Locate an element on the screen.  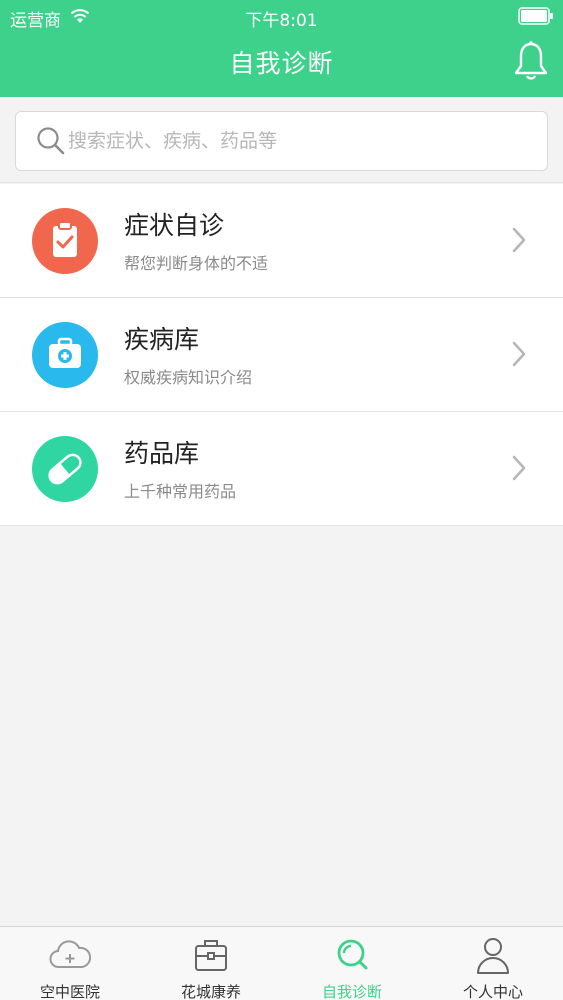
item-title: 药品库 is located at coordinates (162, 453).